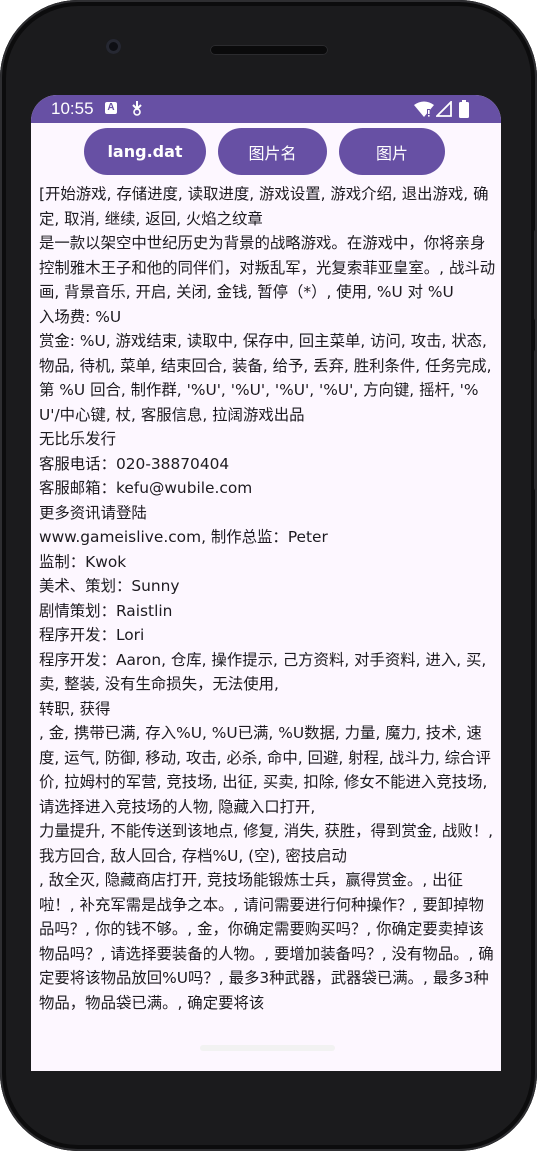 The width and height of the screenshot is (537, 1151). Describe the element at coordinates (145, 151) in the screenshot. I see `lang-dat-button: lang.dat` at that location.